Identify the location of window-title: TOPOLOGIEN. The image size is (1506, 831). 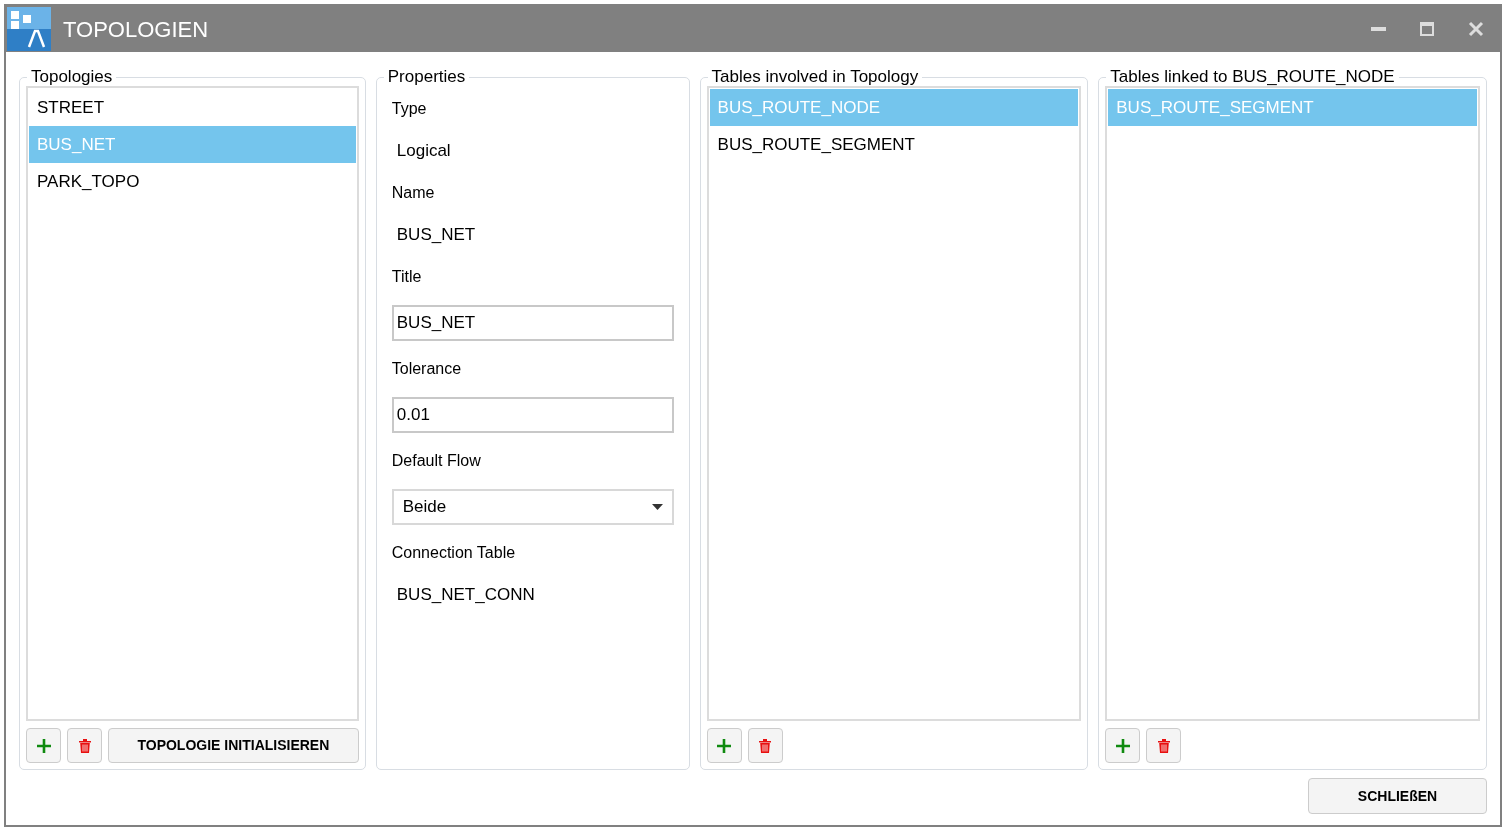
(136, 29).